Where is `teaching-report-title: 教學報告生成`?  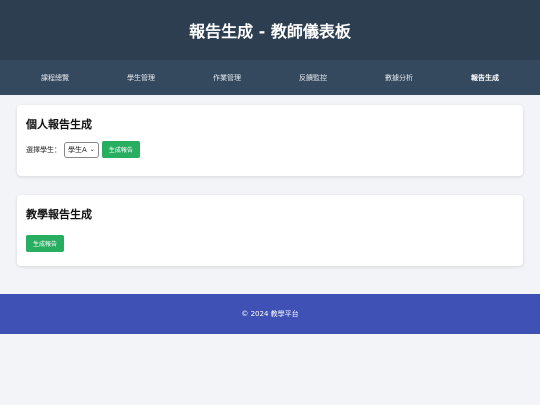
teaching-report-title: 教學報告生成 is located at coordinates (59, 214).